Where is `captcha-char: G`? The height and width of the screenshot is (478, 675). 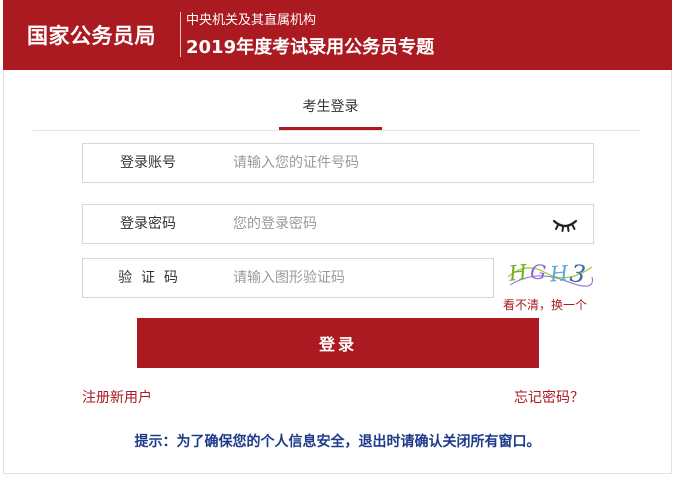 captcha-char: G is located at coordinates (538, 271).